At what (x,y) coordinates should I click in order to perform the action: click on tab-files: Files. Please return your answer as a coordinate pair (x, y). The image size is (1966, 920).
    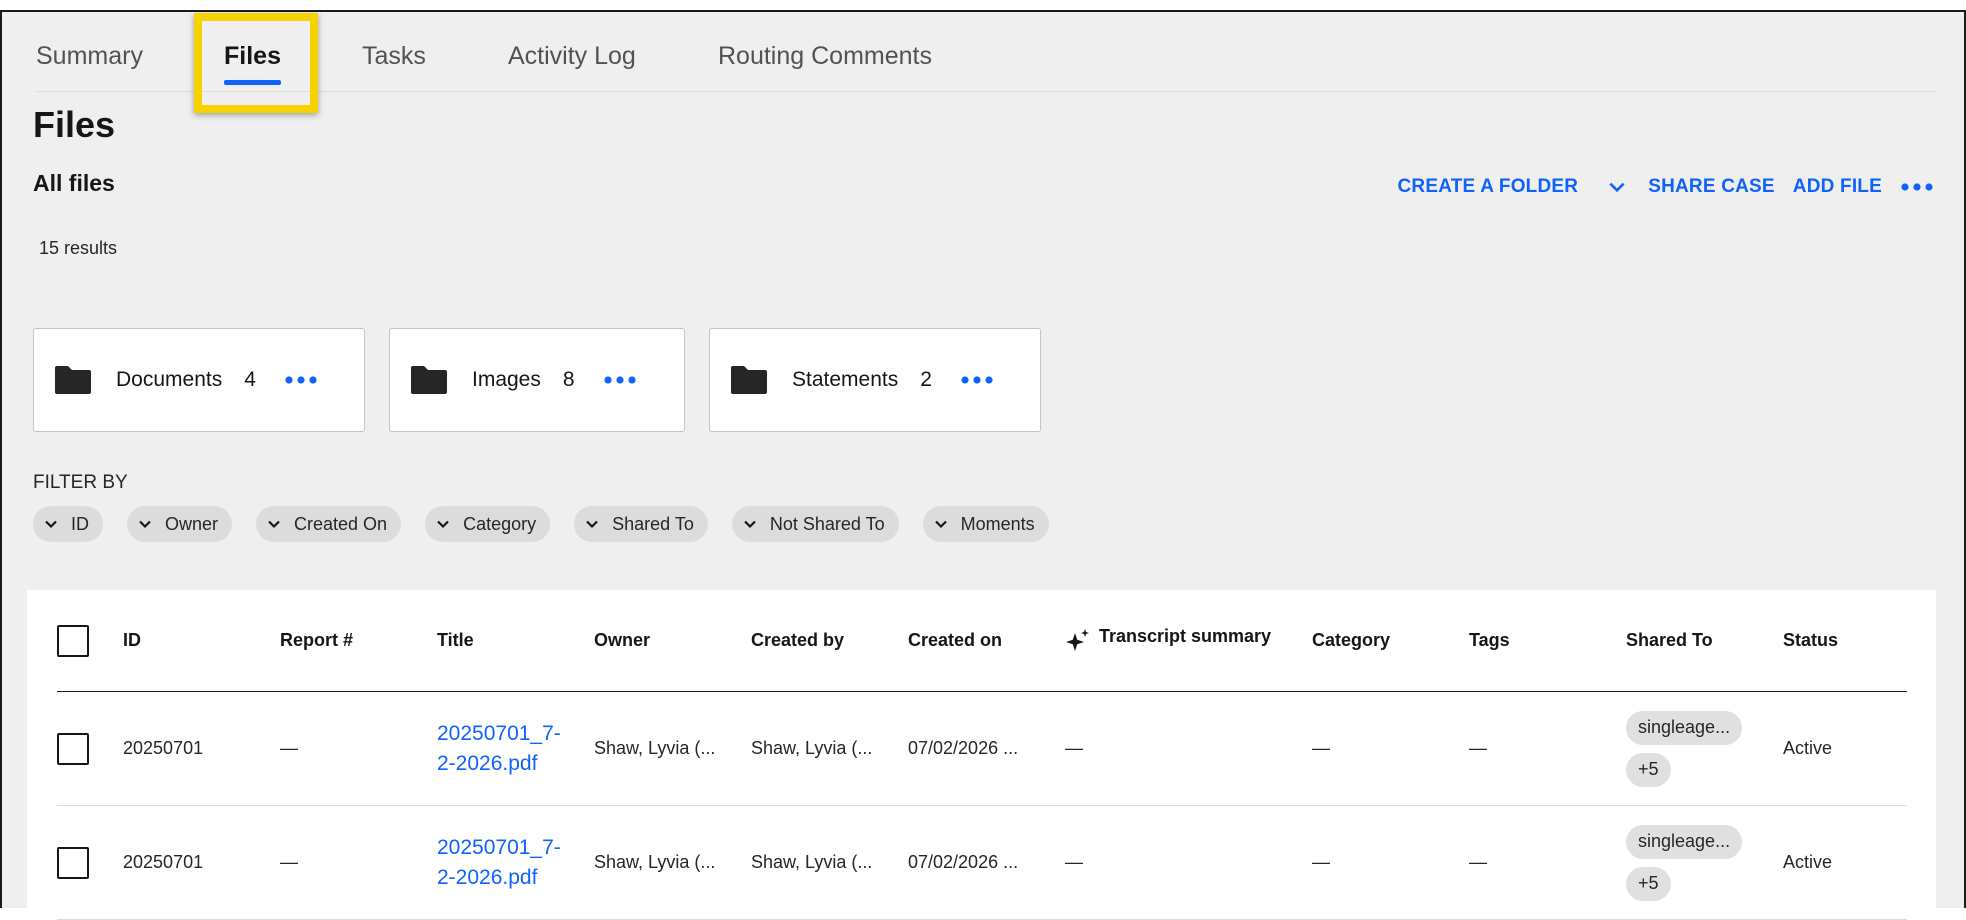
    Looking at the image, I should click on (293, 56).